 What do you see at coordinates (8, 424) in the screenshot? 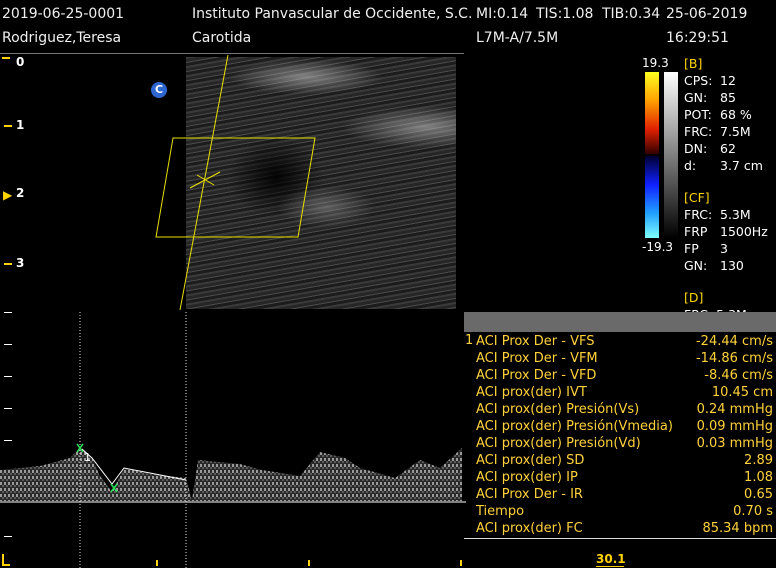
I see `velocity-ticks` at bounding box center [8, 424].